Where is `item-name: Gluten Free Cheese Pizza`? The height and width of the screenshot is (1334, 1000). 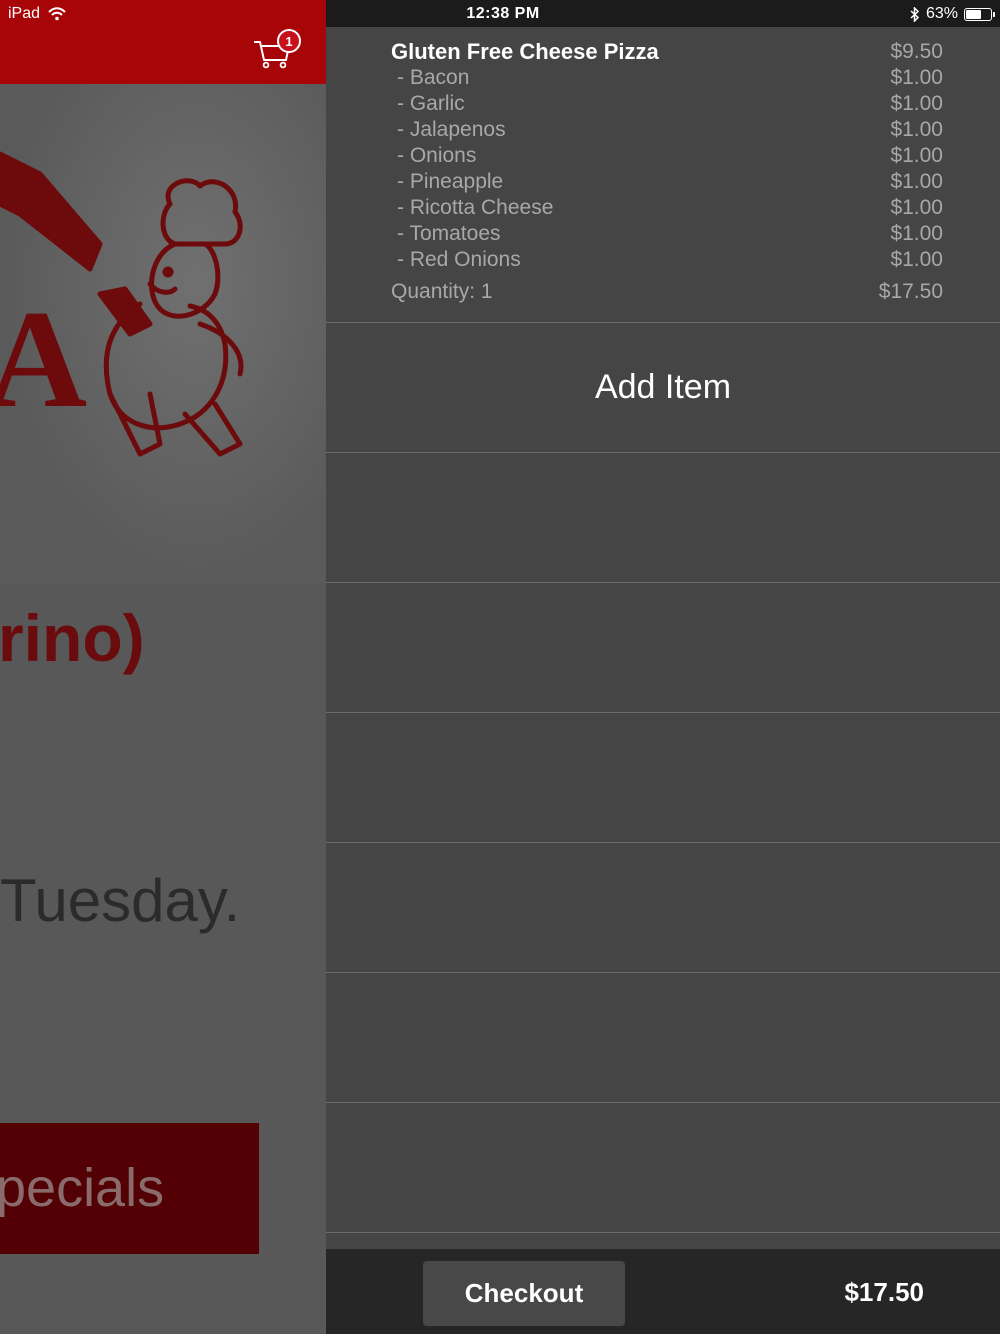
item-name: Gluten Free Cheese Pizza is located at coordinates (525, 51).